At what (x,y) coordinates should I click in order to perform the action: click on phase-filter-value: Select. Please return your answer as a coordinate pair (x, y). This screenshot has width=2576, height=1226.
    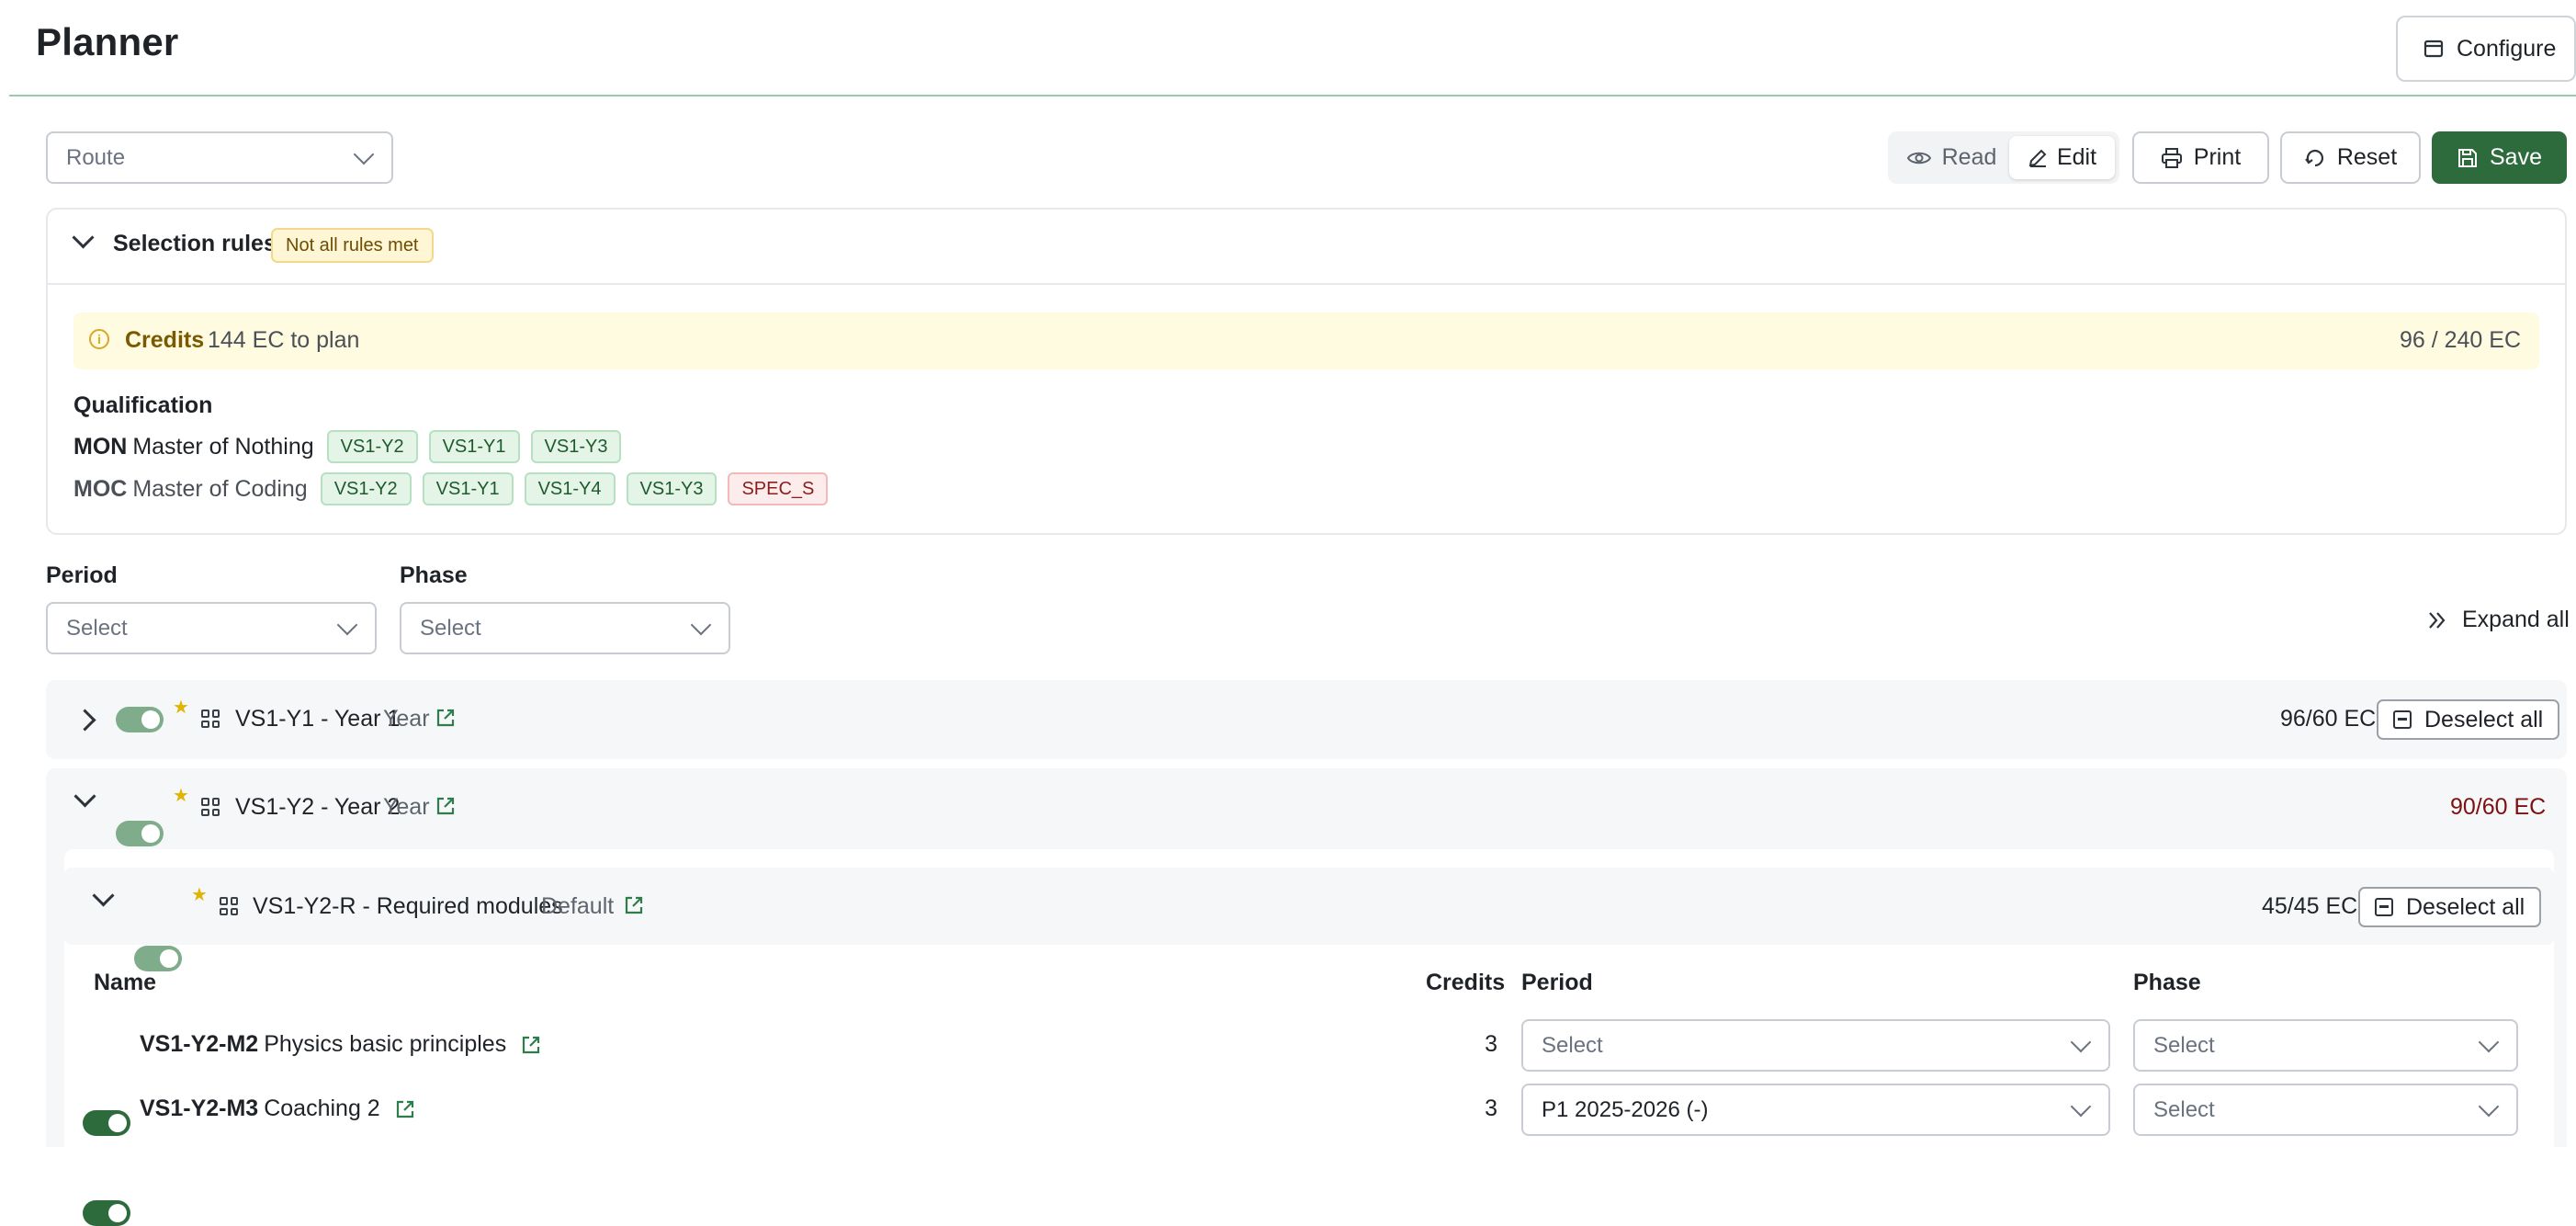
    Looking at the image, I should click on (450, 628).